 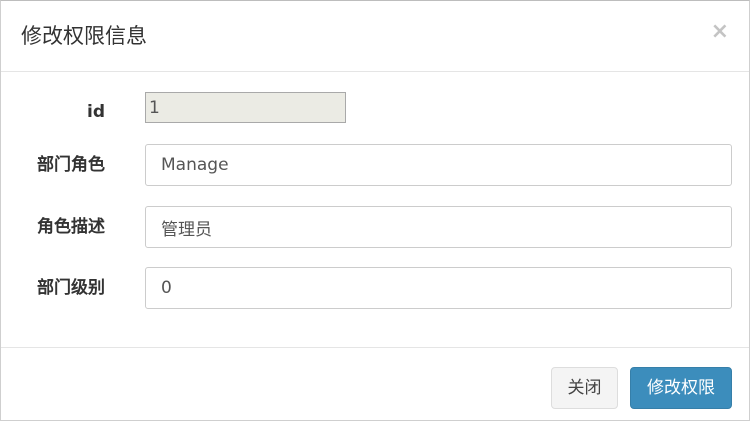 I want to click on submit-button: 修改权限, so click(x=681, y=388).